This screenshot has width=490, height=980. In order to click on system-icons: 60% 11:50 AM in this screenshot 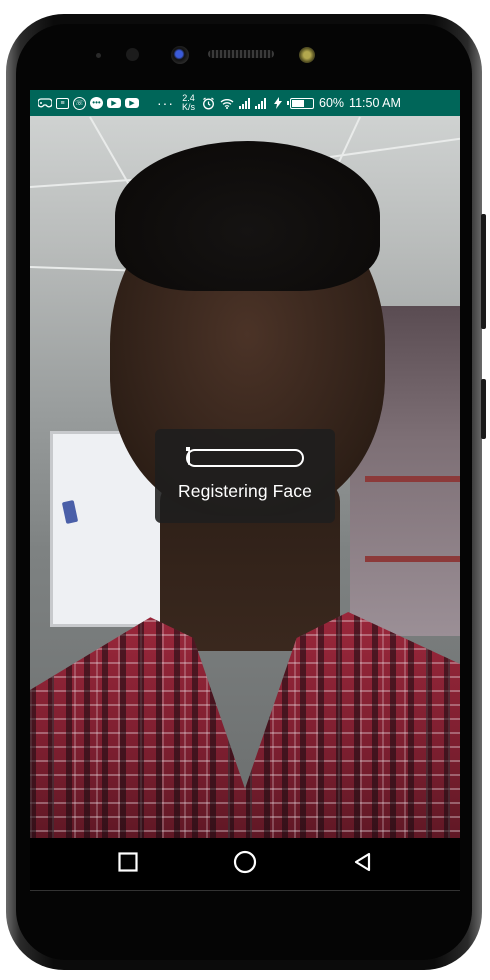, I will do `click(301, 103)`.